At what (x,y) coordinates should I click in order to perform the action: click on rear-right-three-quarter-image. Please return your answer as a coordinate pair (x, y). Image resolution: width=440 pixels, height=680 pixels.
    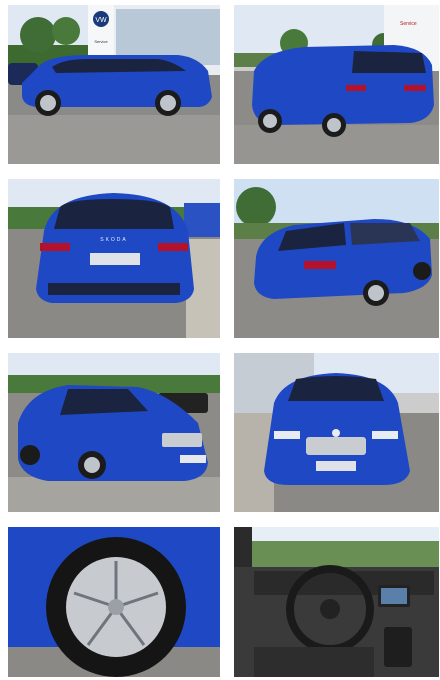
    Looking at the image, I should click on (336, 258).